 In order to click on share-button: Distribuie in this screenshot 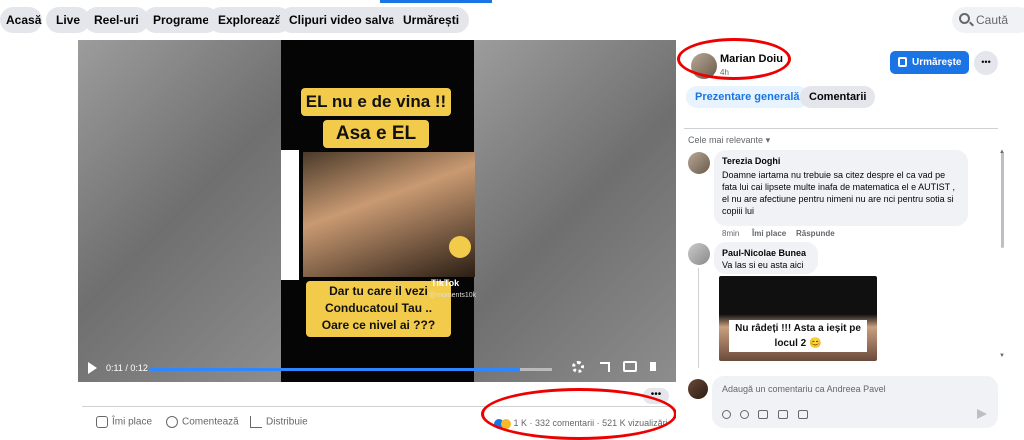, I will do `click(279, 422)`.